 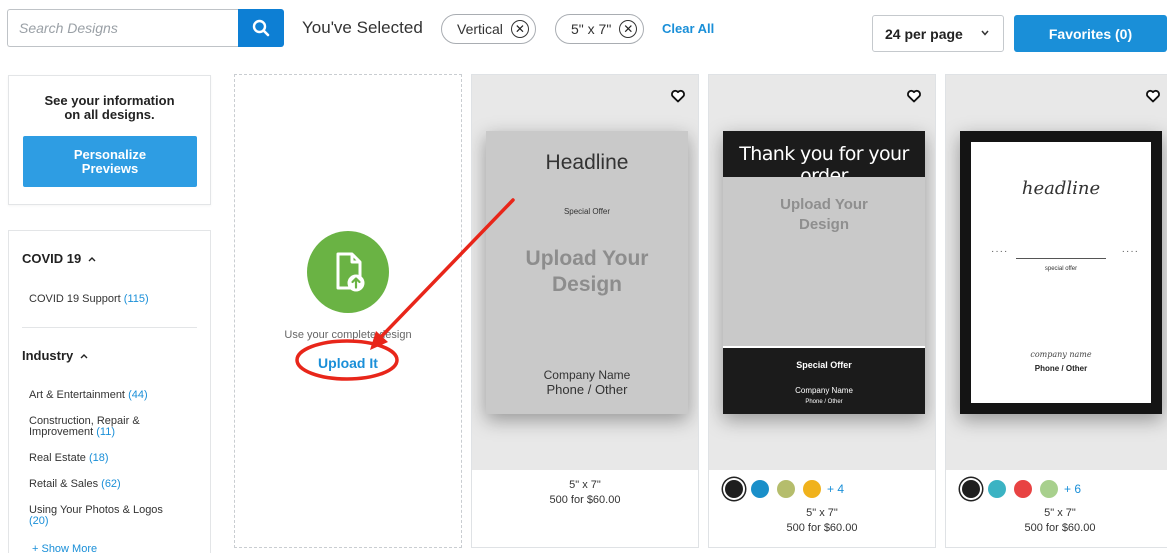 I want to click on filter-item-count: (44), so click(x=138, y=395).